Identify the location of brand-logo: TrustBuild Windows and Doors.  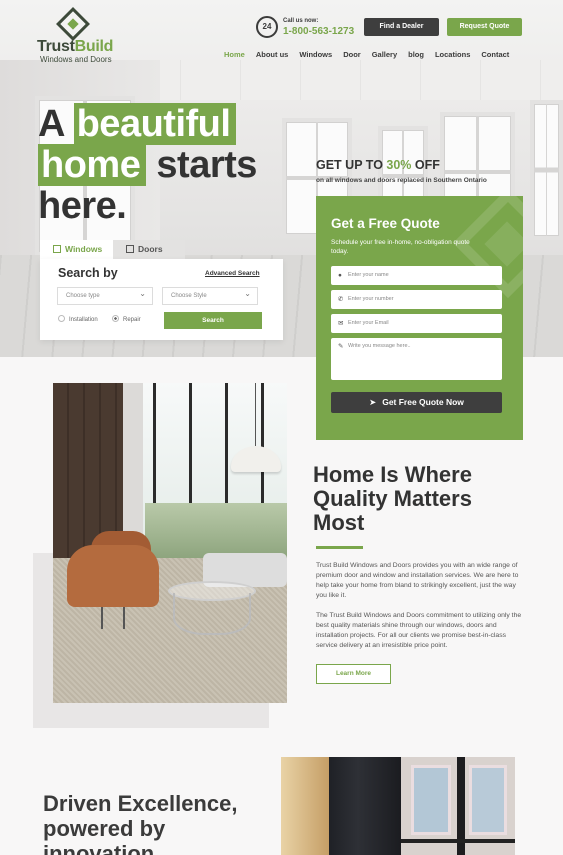
(77, 35).